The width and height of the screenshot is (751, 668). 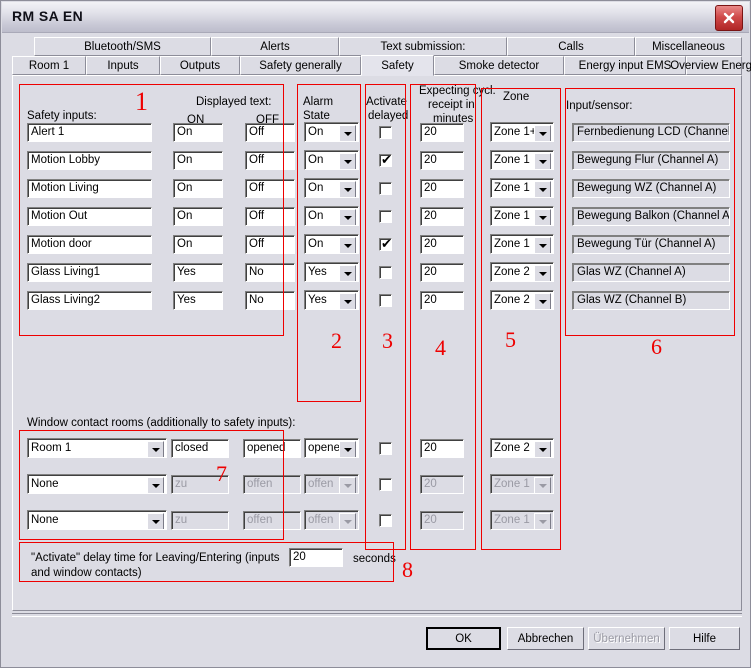 What do you see at coordinates (198, 216) in the screenshot?
I see `displayed-text-on-3: On` at bounding box center [198, 216].